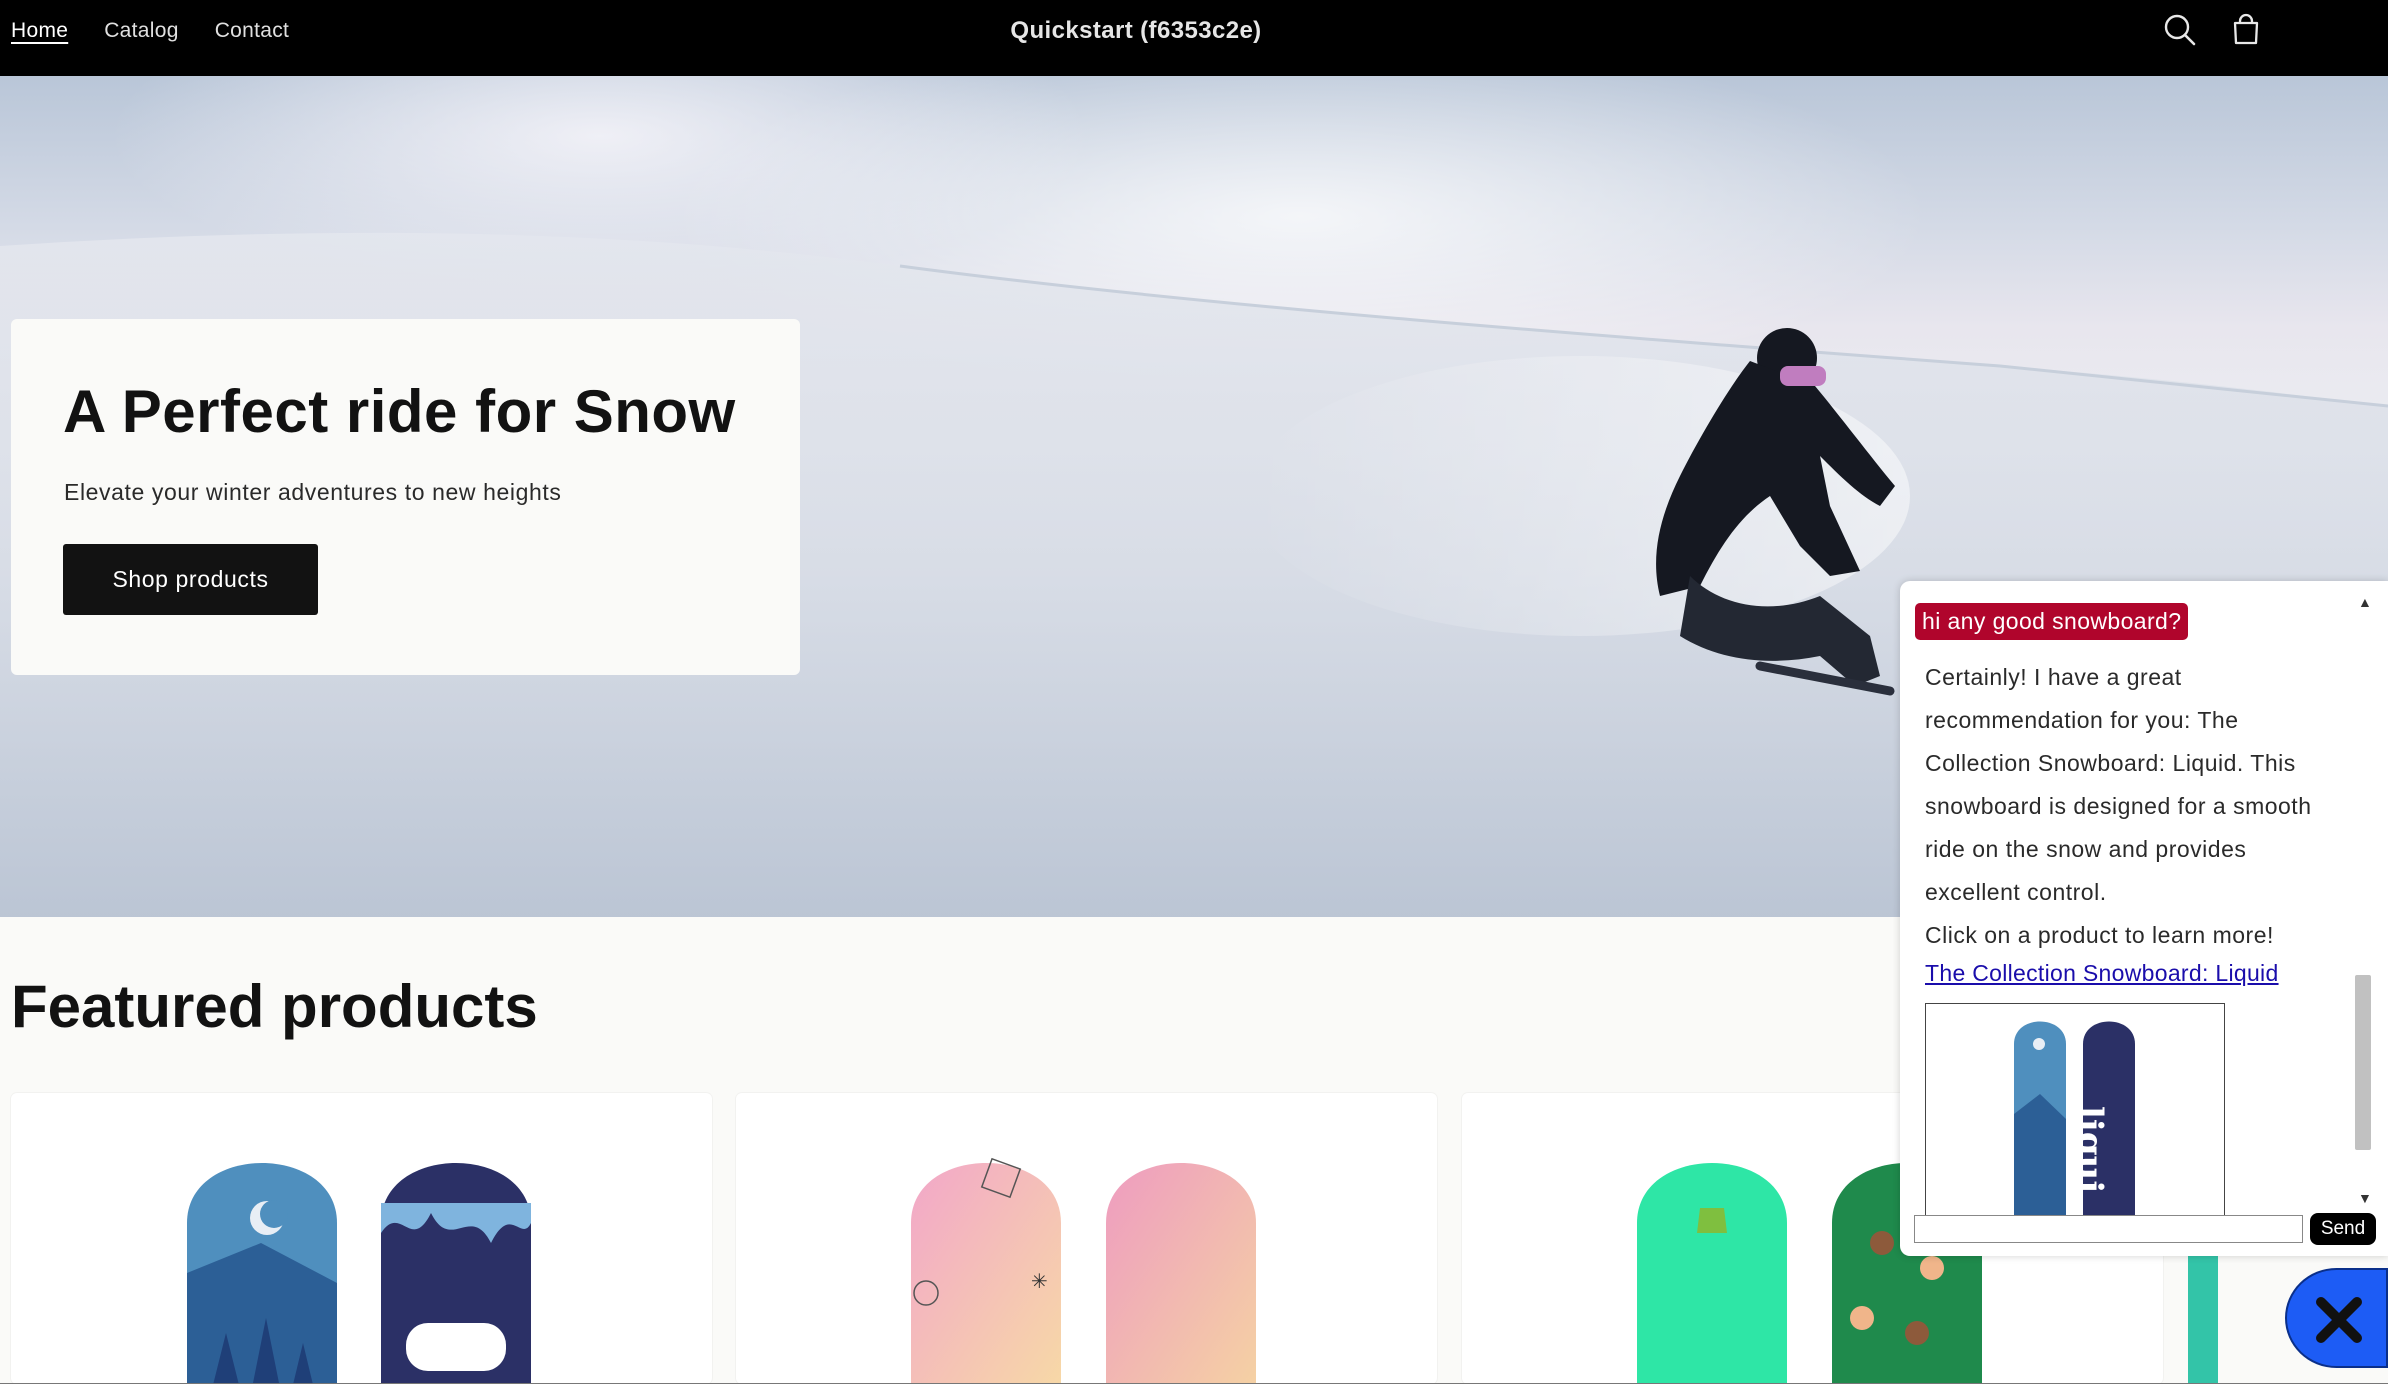 The width and height of the screenshot is (2388, 1384). Describe the element at coordinates (2102, 973) in the screenshot. I see `product-link: The Collection Snowboard: Liquid` at that location.